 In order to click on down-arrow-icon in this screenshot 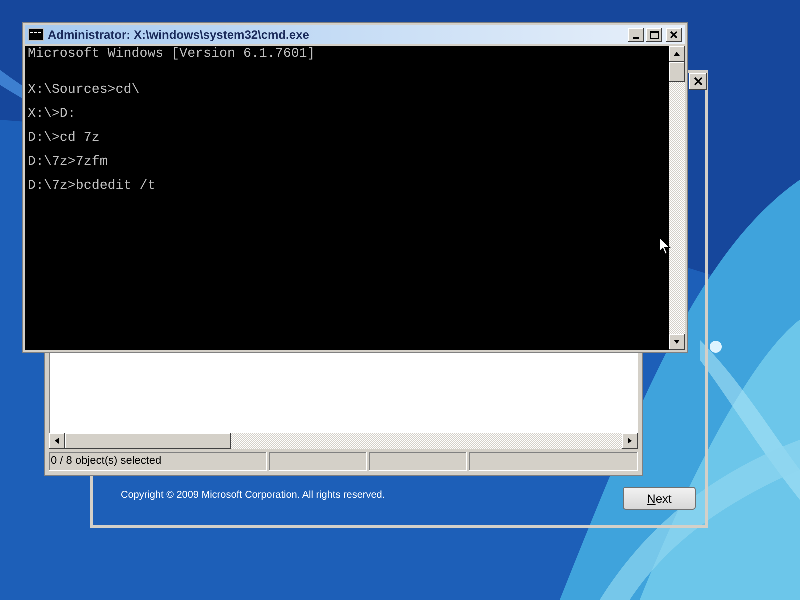, I will do `click(677, 342)`.